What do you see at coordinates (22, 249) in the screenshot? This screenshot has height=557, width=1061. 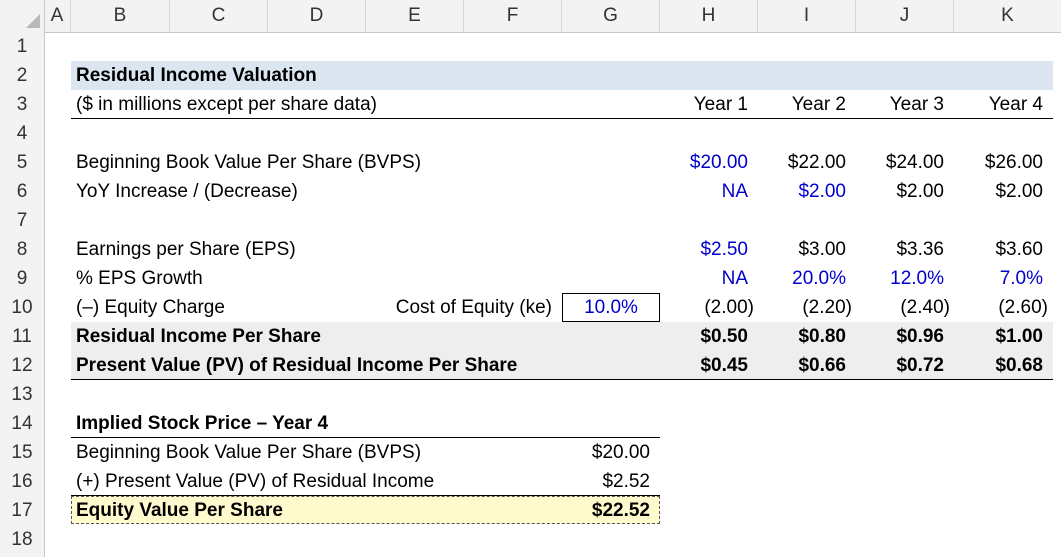 I see `row-header-8: 8` at bounding box center [22, 249].